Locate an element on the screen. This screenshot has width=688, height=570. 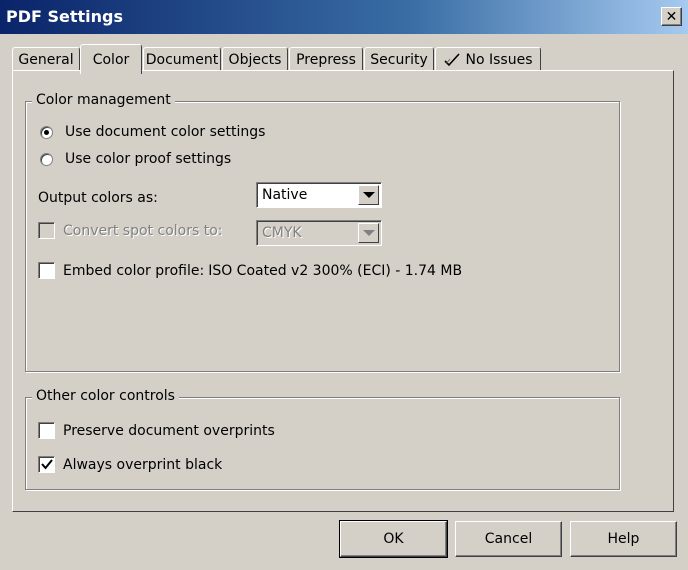
embedded-profile-name: ISO Coated v2 300% (ECI) - 1.74 MB is located at coordinates (335, 270).